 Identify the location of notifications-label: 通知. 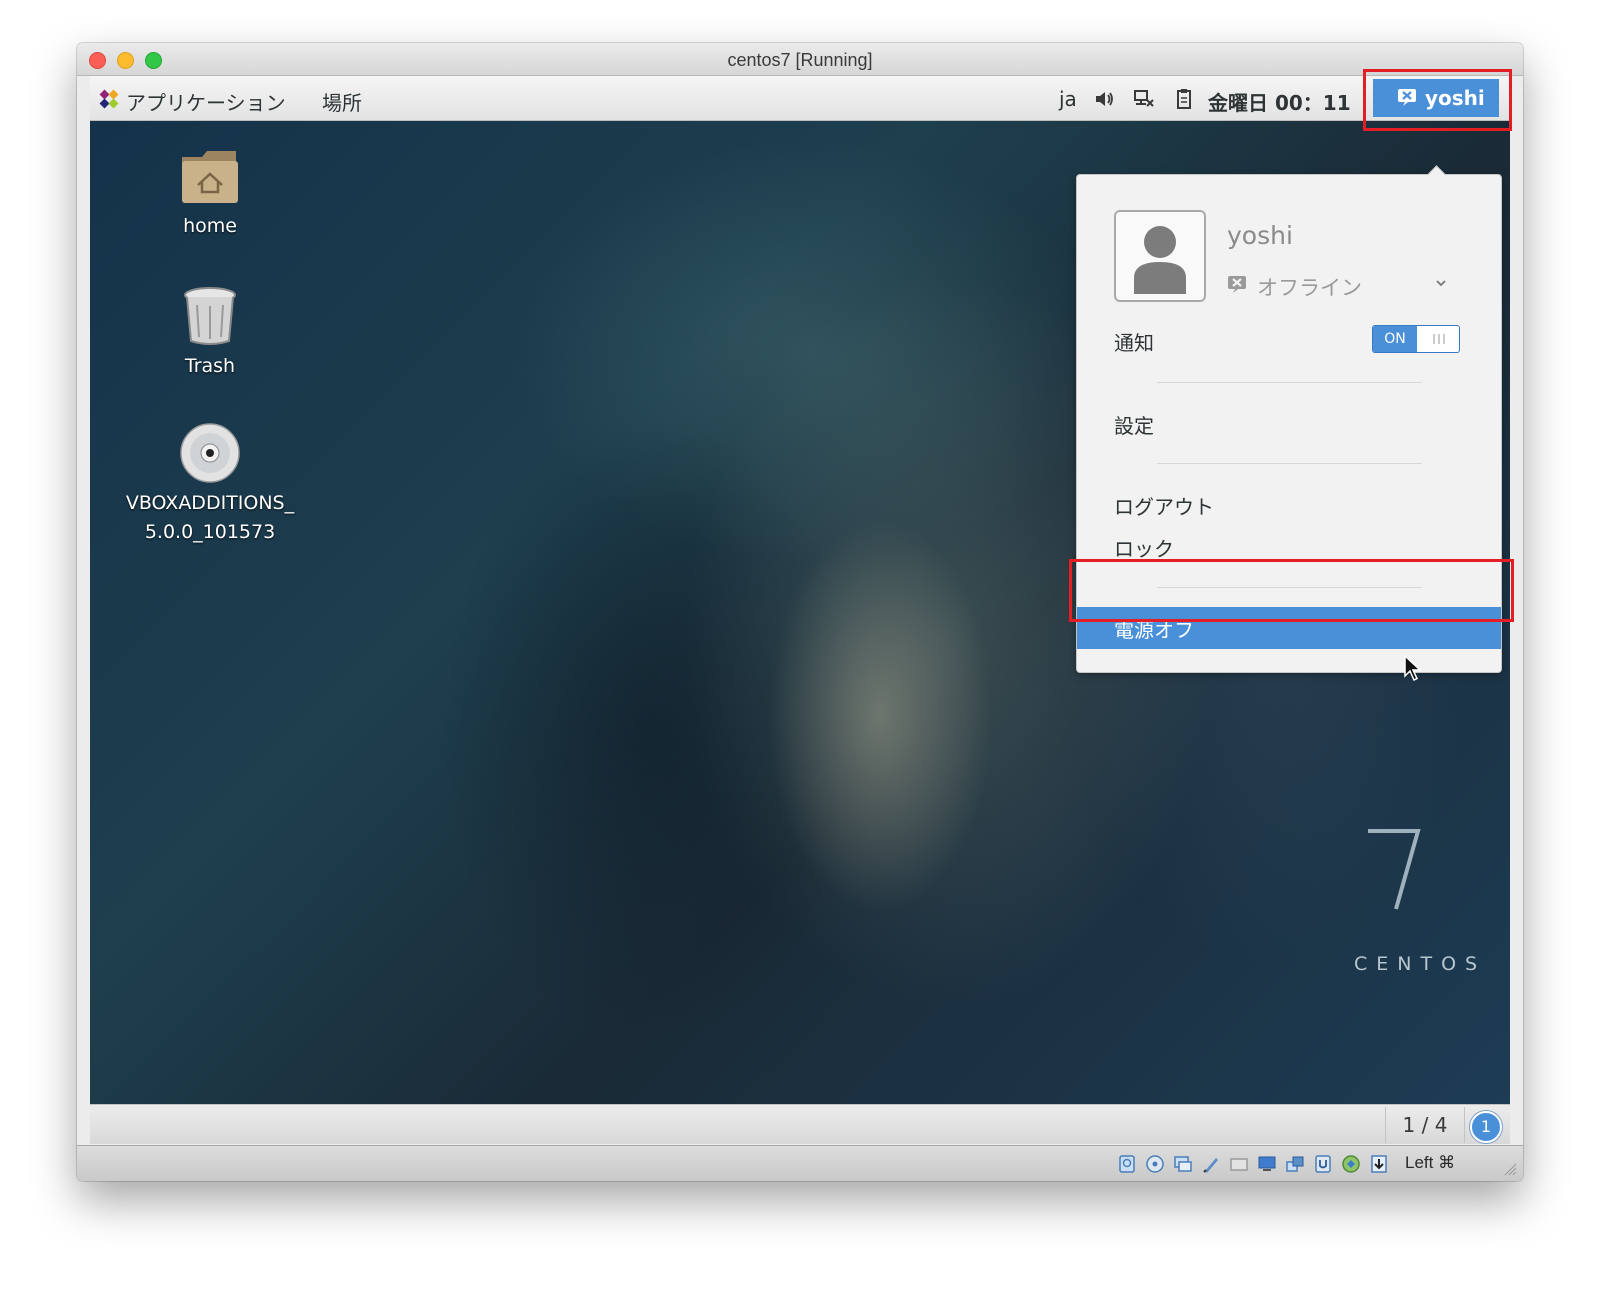
(1134, 343).